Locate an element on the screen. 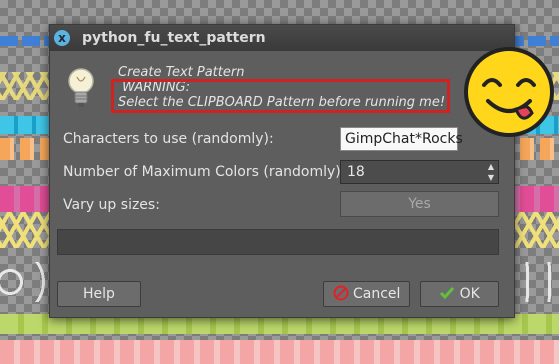  cancel-button: Cancel is located at coordinates (366, 294).